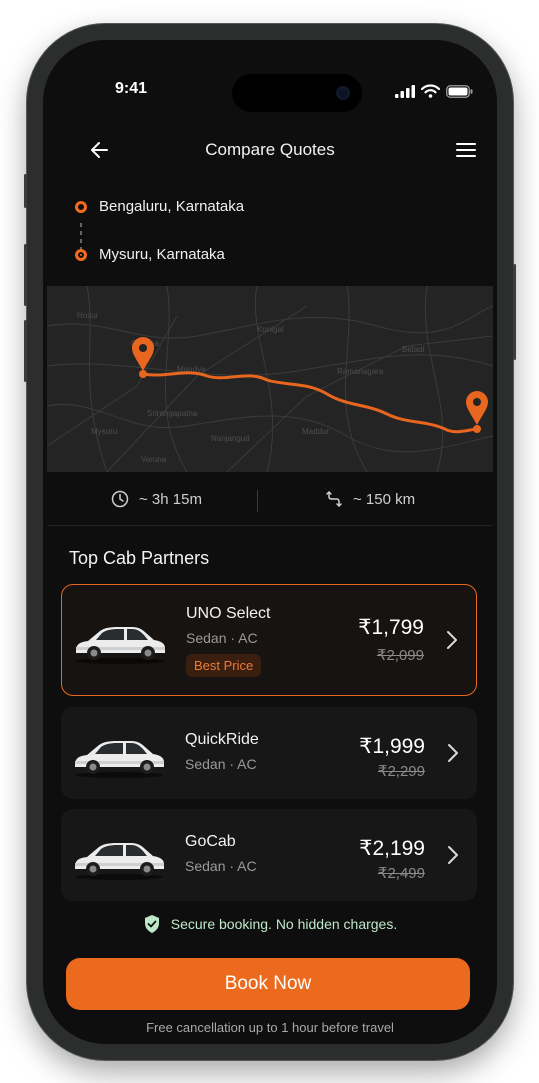 The width and height of the screenshot is (539, 1083). I want to click on distance-stat: ~ 150 km, so click(370, 499).